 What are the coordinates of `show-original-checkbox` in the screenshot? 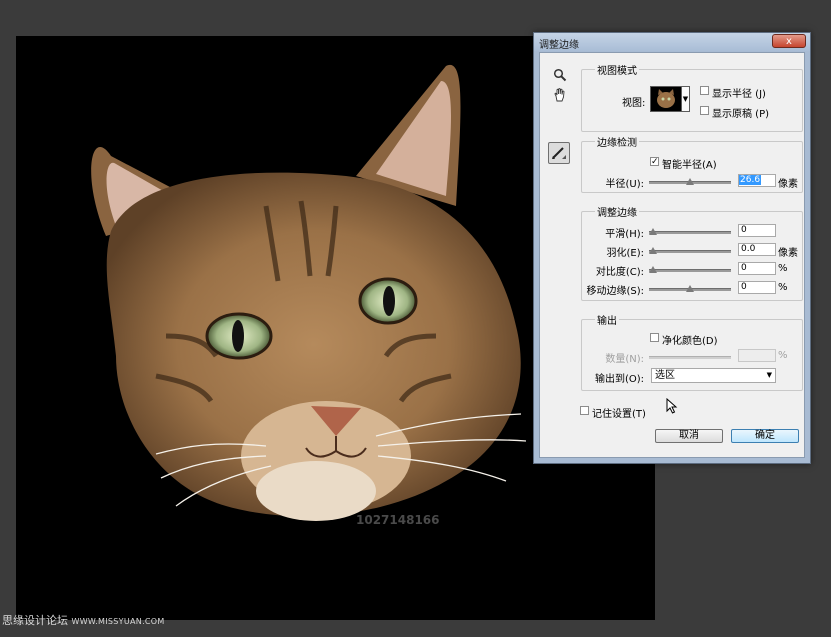 It's located at (704, 110).